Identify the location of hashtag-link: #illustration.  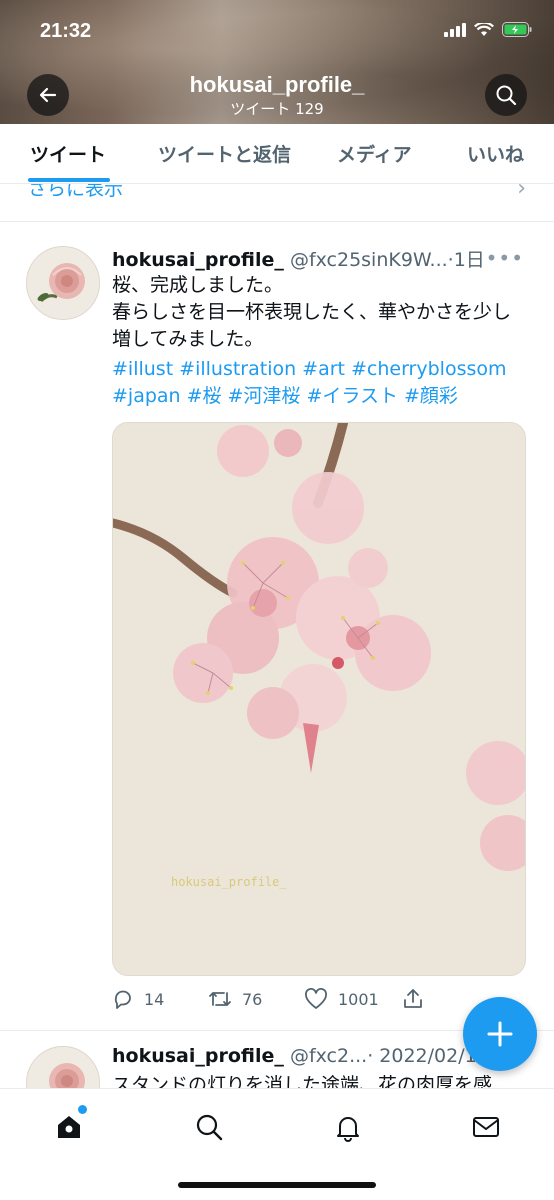
(237, 369).